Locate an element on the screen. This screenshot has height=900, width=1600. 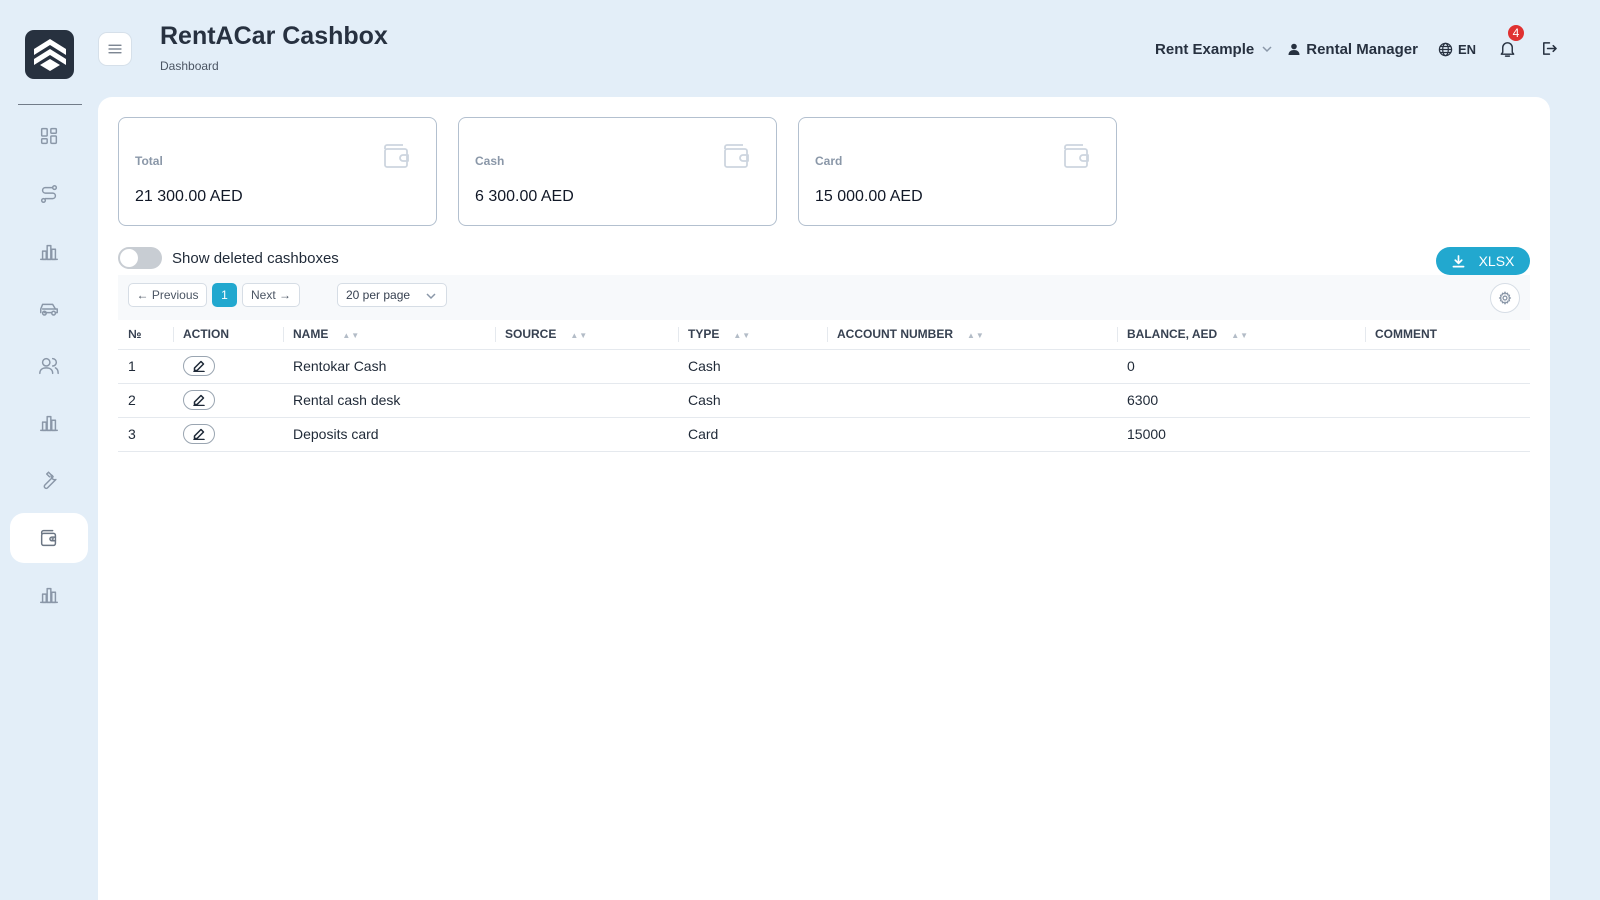
hamburger-icon is located at coordinates (115, 49).